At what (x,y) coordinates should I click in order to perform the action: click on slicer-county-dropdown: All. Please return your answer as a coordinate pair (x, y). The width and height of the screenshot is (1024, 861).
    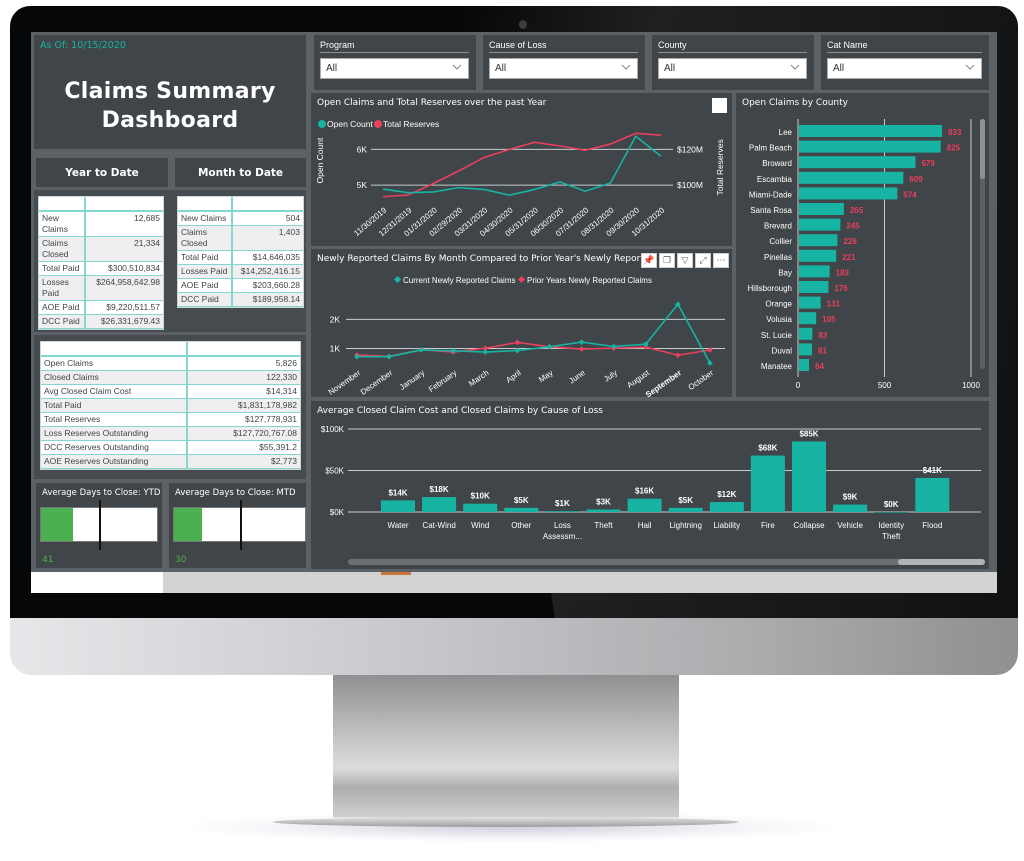
    Looking at the image, I should click on (732, 68).